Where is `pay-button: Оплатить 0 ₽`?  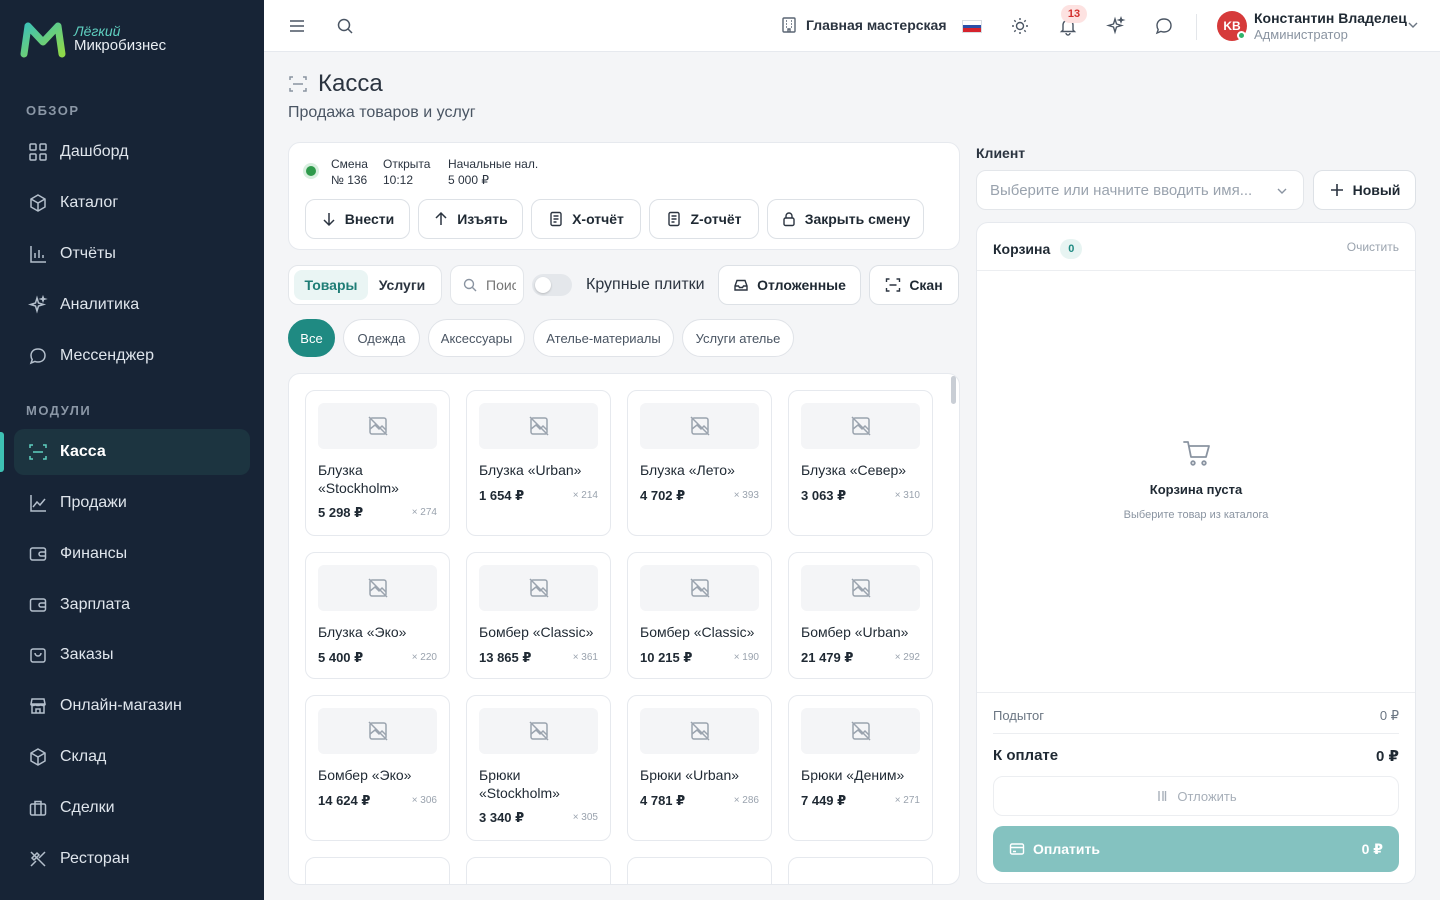
pay-button: Оплатить 0 ₽ is located at coordinates (1196, 849).